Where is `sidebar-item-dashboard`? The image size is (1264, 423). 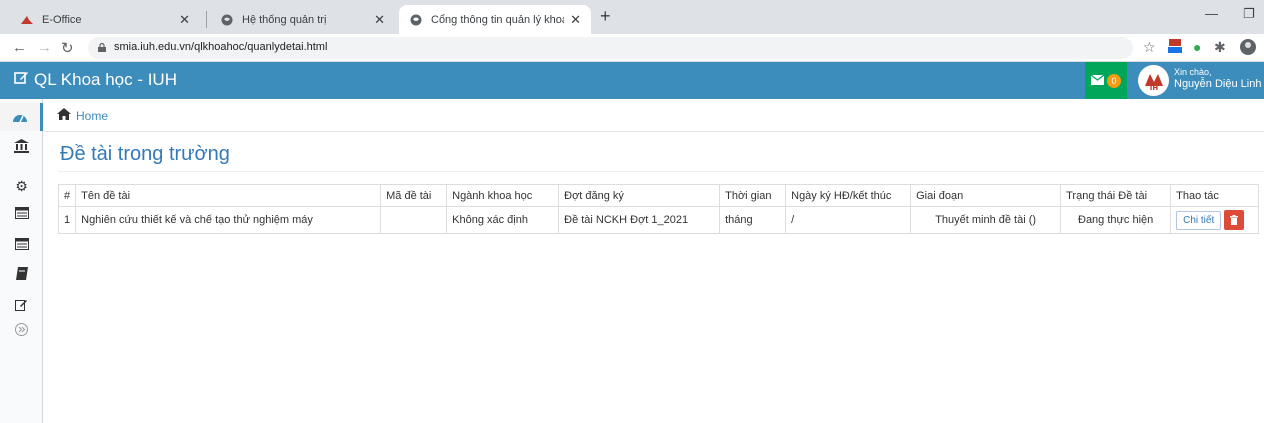 sidebar-item-dashboard is located at coordinates (21, 117).